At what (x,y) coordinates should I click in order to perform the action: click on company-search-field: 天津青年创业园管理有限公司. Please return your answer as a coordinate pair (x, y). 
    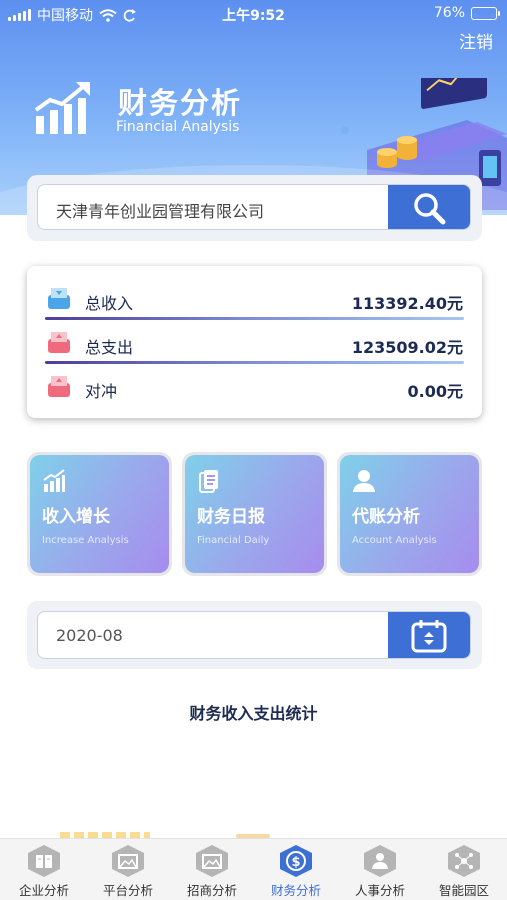
    Looking at the image, I should click on (254, 207).